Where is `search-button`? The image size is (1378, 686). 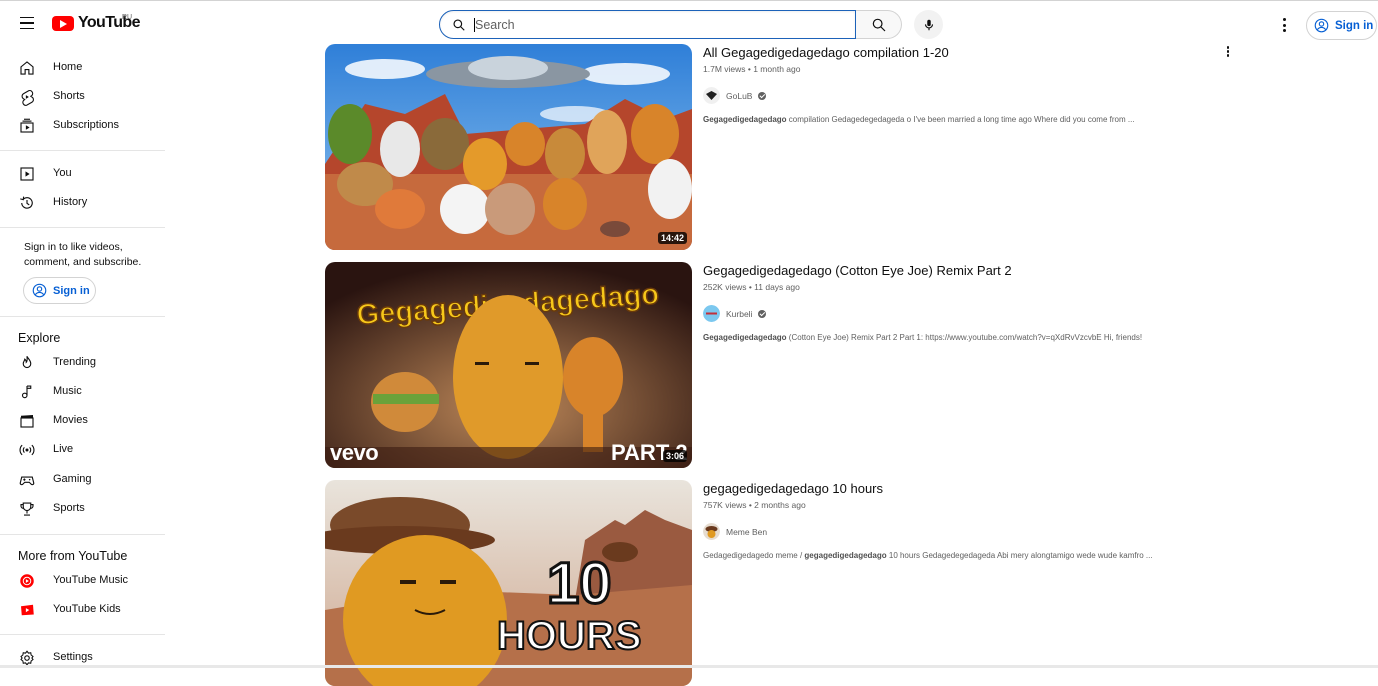 search-button is located at coordinates (879, 24).